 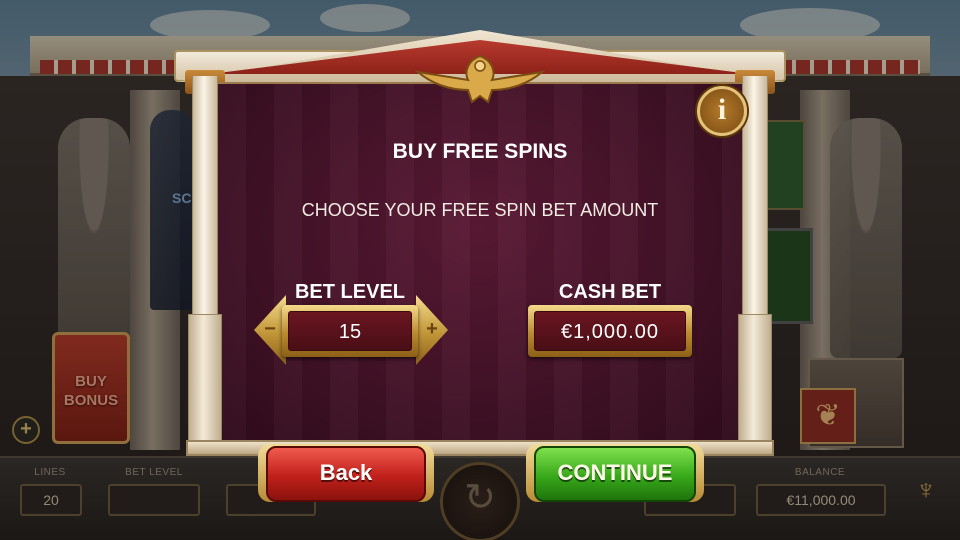 I want to click on column-band-right, so click(x=755, y=384).